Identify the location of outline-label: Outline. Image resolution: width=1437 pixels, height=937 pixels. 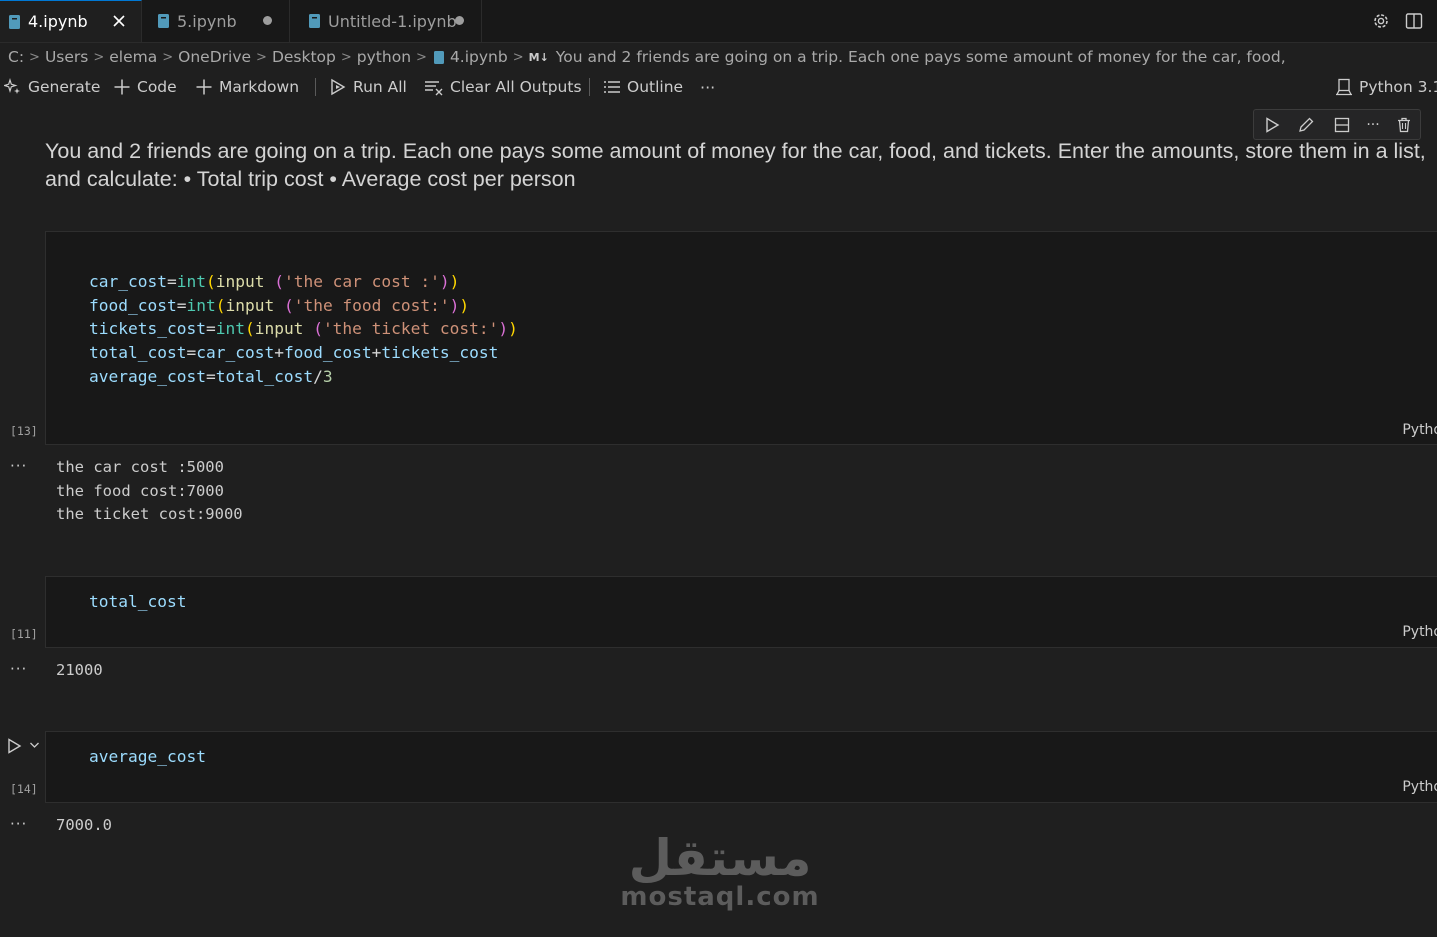
(655, 87).